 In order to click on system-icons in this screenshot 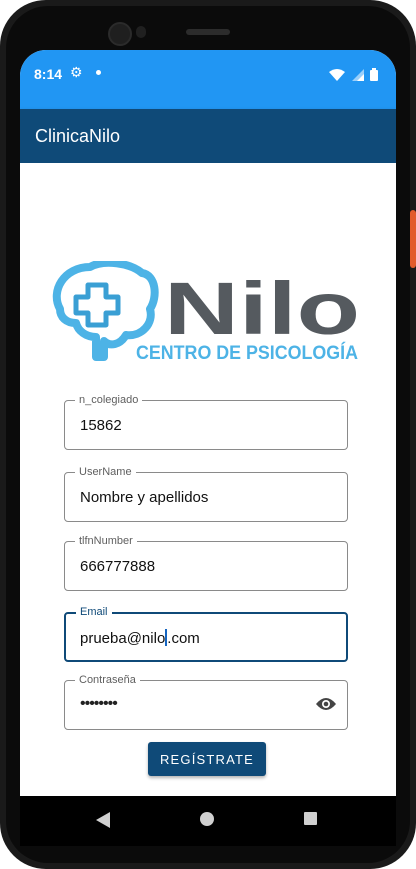, I will do `click(352, 75)`.